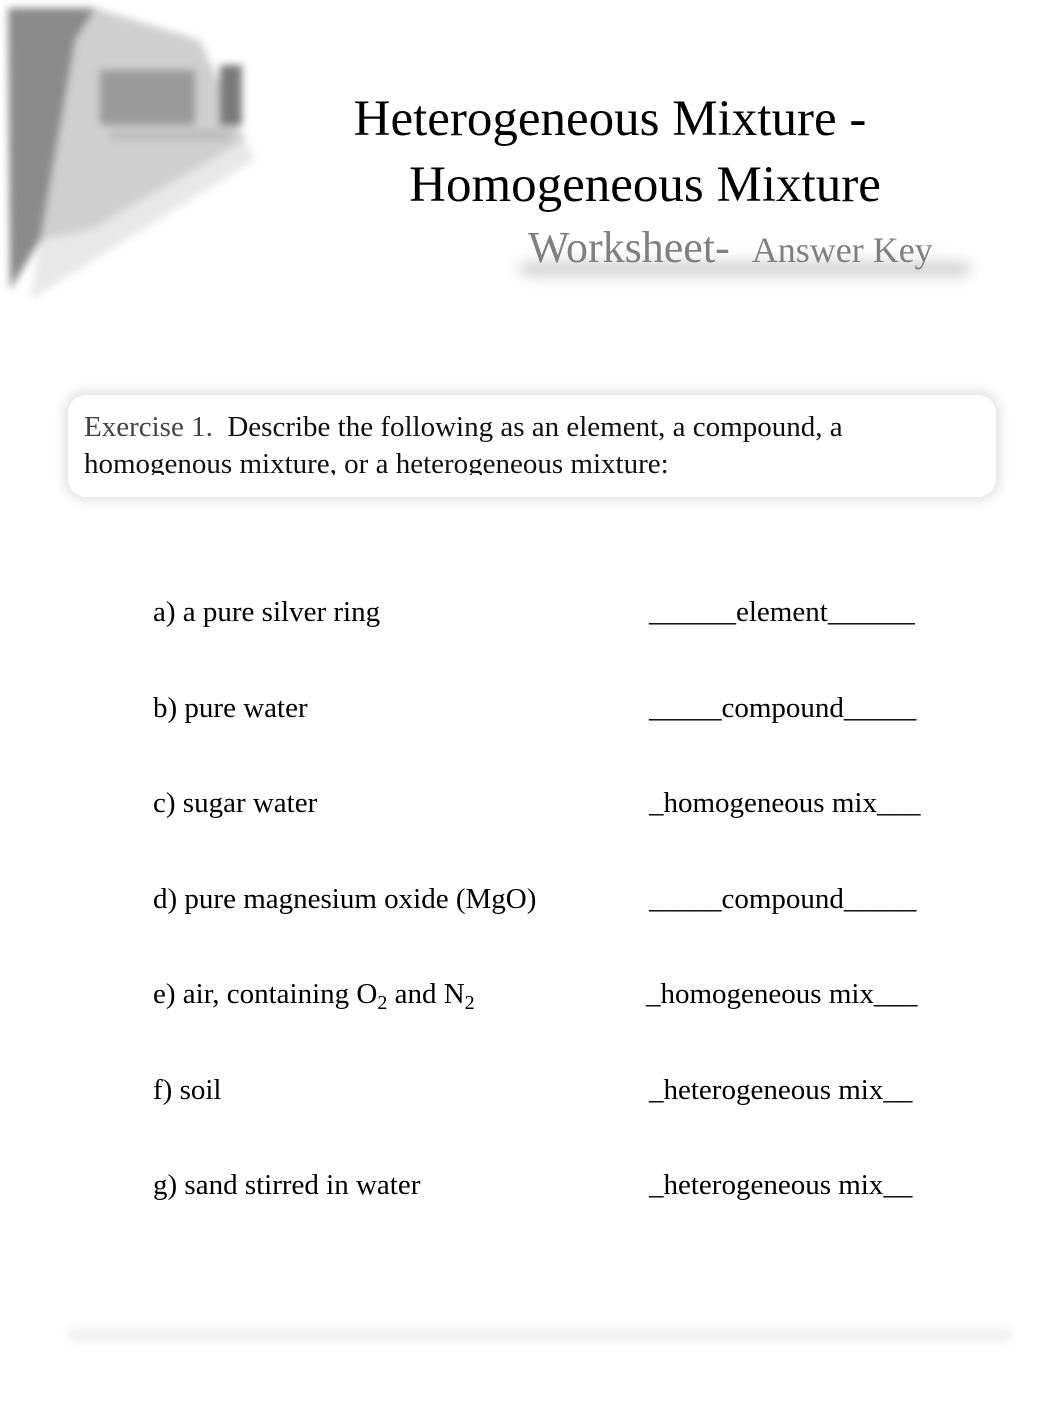  I want to click on title-line-2: Homogeneous Mixture, so click(645, 185).